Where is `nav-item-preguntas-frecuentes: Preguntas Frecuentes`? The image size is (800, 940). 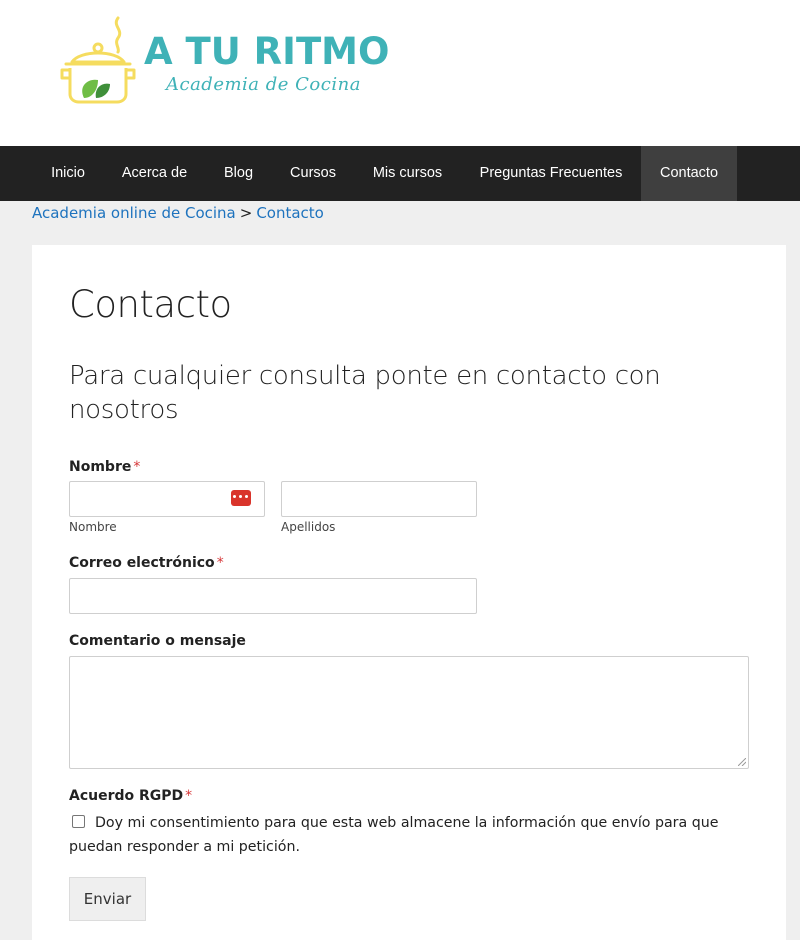 nav-item-preguntas-frecuentes: Preguntas Frecuentes is located at coordinates (551, 173).